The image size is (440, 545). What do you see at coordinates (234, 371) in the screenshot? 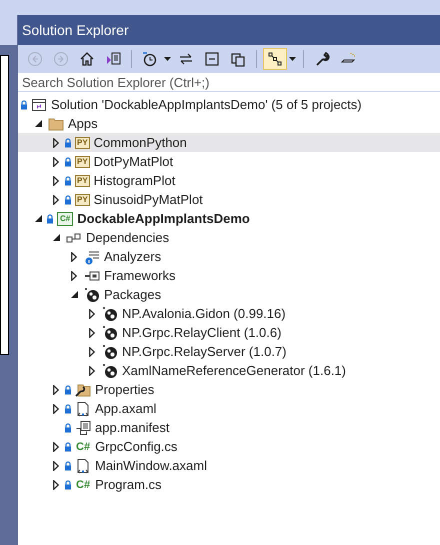
I see `tree-item-label: XamlNameReferenceGenerator (1.6.1)` at bounding box center [234, 371].